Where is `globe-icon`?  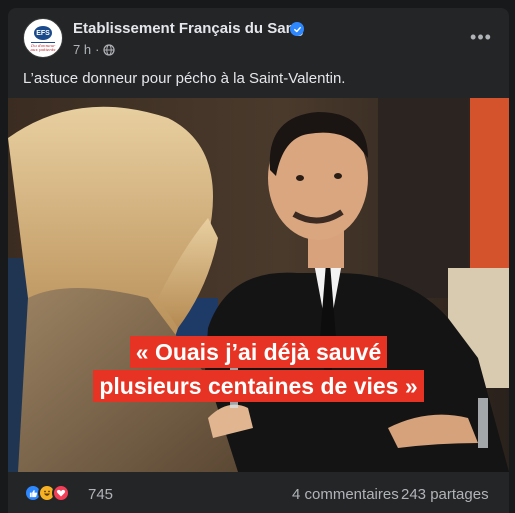 globe-icon is located at coordinates (109, 49).